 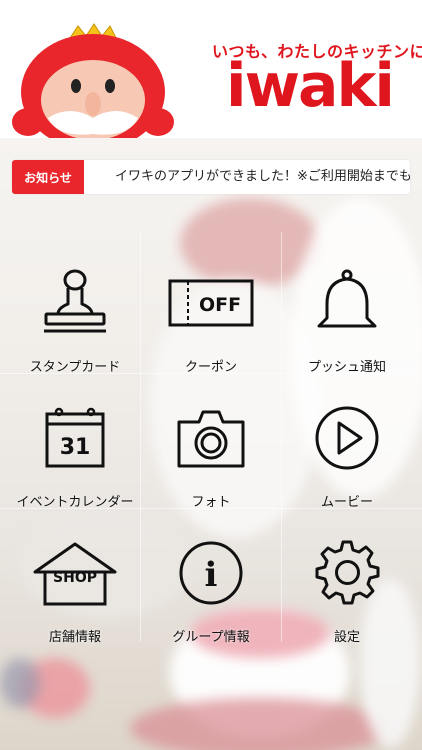 What do you see at coordinates (262, 176) in the screenshot?
I see `notice-ticker-text: イワキのアプリができました！※ご利用開始までも` at bounding box center [262, 176].